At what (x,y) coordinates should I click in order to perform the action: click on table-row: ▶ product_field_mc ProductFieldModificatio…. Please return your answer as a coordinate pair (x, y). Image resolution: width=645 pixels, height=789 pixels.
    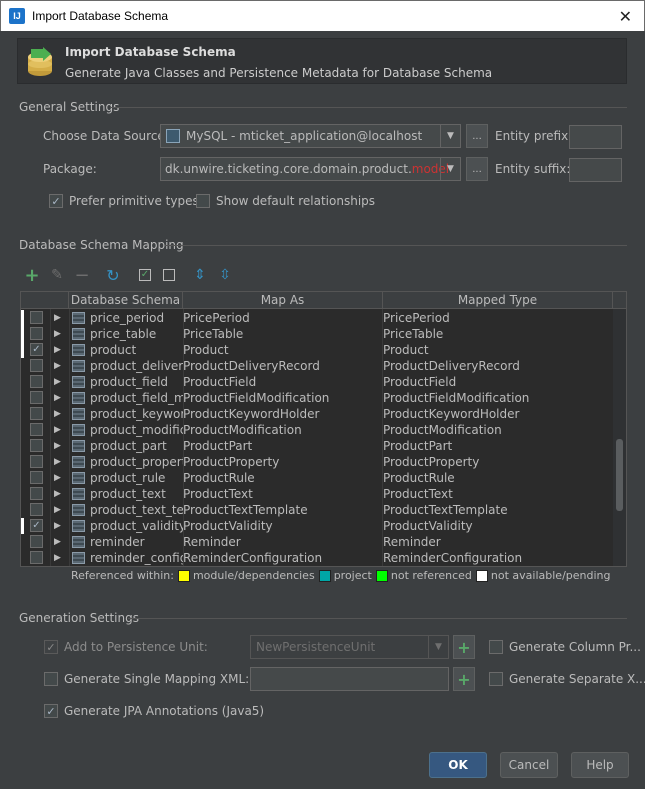
    Looking at the image, I should click on (318, 398).